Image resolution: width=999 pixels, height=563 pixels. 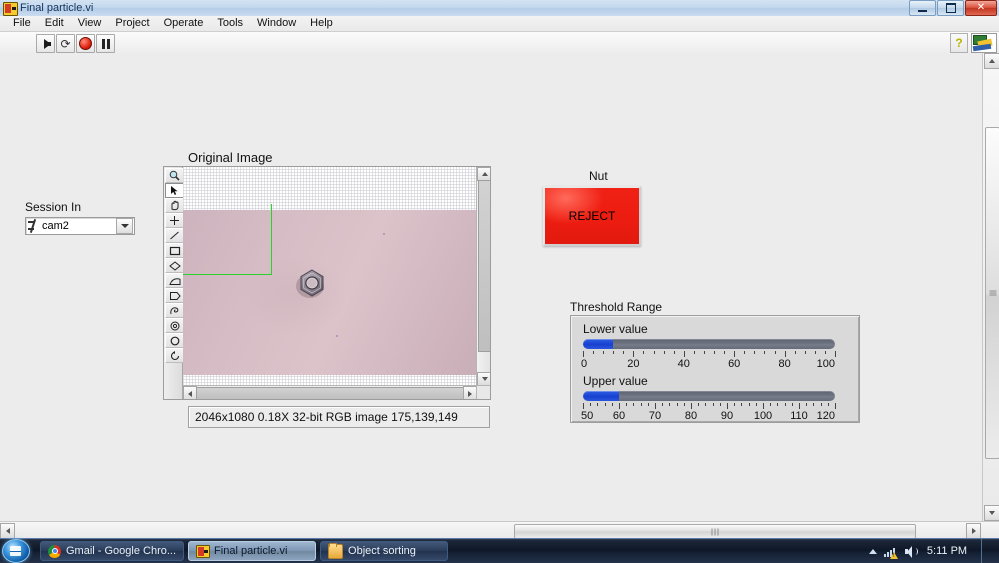 I want to click on selection-cursor-tool, so click(x=174, y=190).